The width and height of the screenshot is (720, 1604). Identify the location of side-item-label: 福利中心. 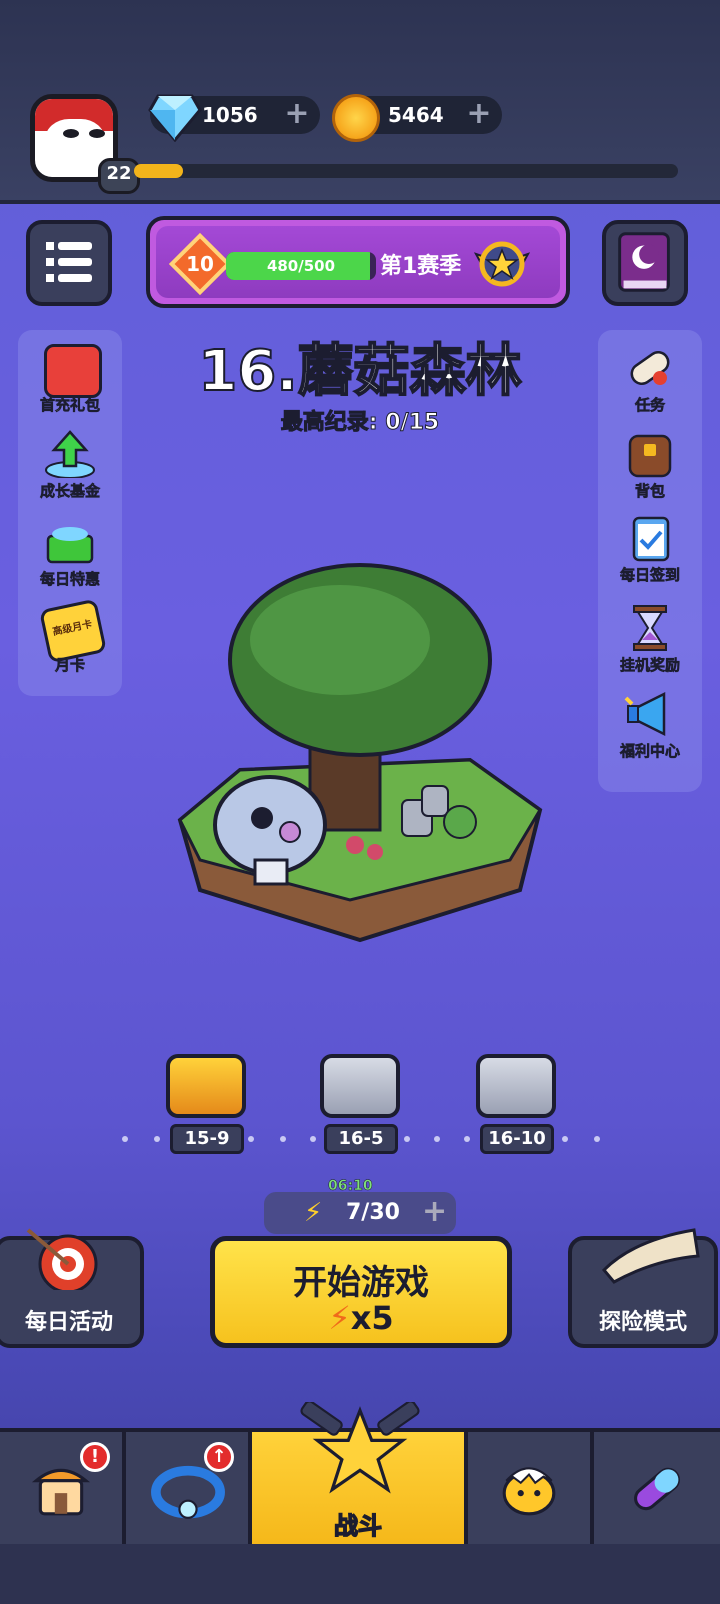
(650, 751).